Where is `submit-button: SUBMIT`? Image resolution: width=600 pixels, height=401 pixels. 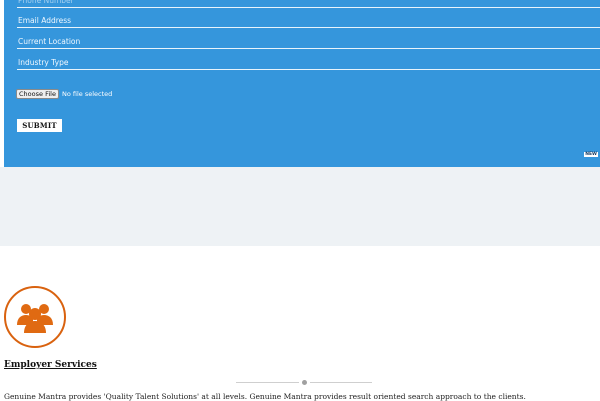 submit-button: SUBMIT is located at coordinates (39, 125).